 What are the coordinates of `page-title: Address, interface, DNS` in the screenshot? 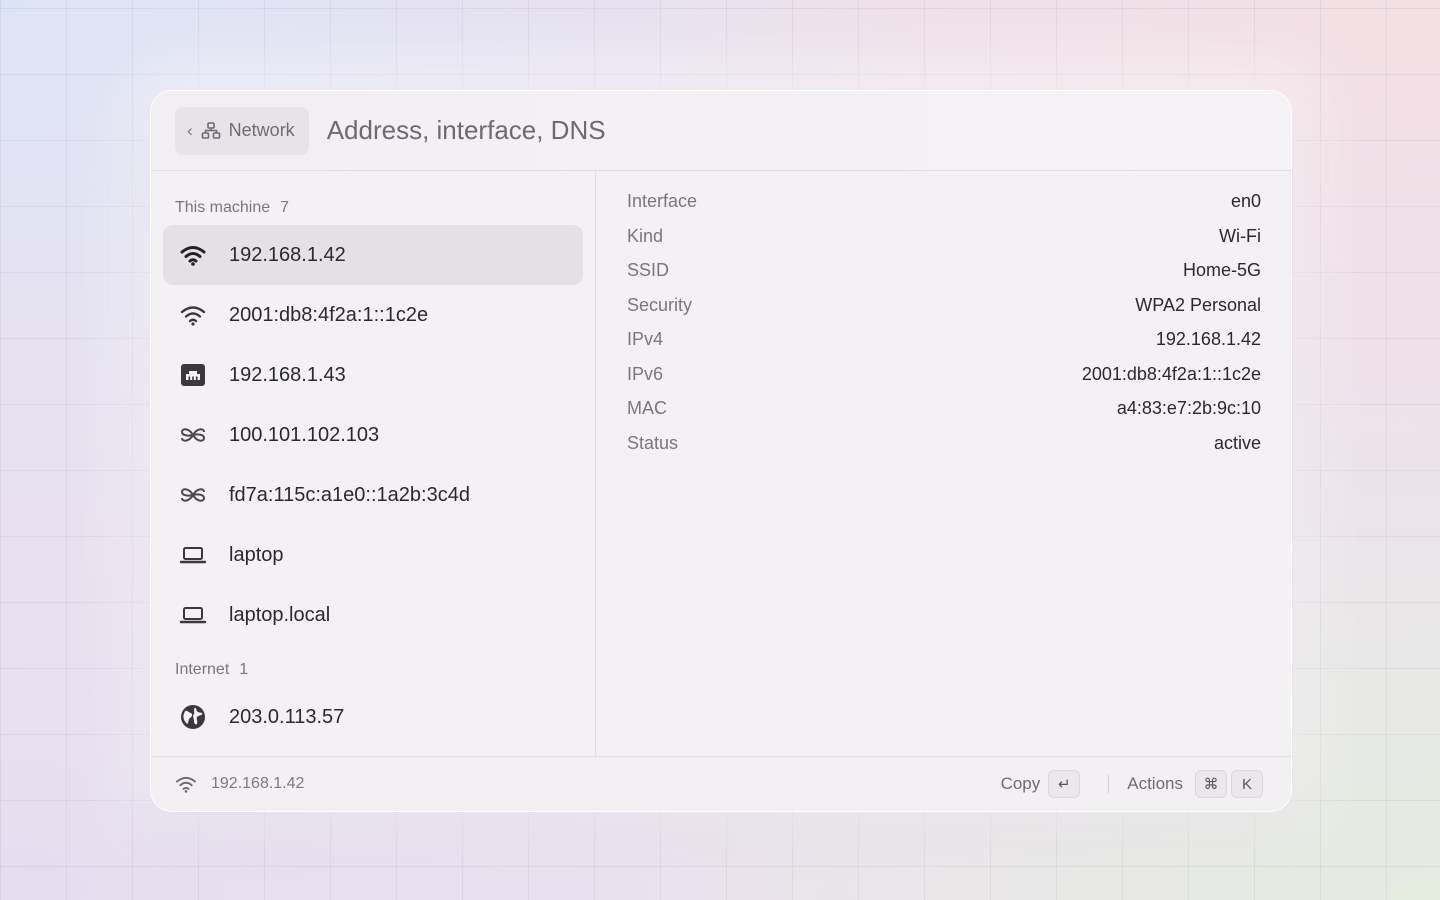 It's located at (466, 130).